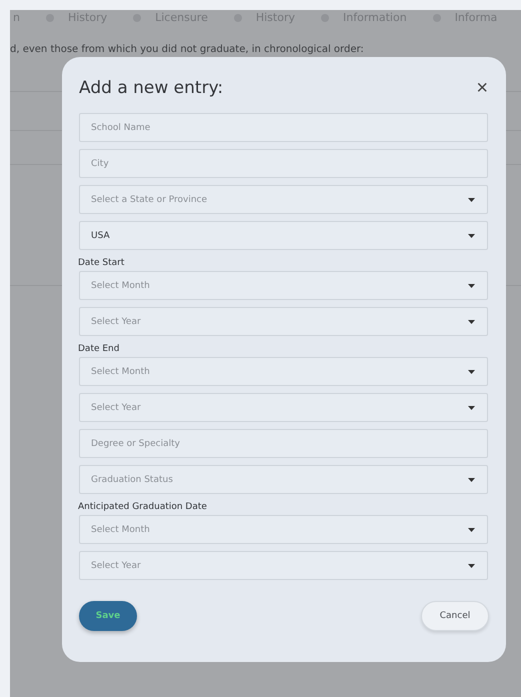 Image resolution: width=521 pixels, height=697 pixels. What do you see at coordinates (143, 507) in the screenshot?
I see `field-label: Anticipated Graduation Date` at bounding box center [143, 507].